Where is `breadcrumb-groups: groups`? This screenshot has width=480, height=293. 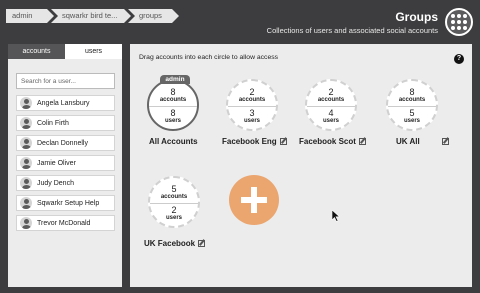
breadcrumb-groups: groups is located at coordinates (153, 16).